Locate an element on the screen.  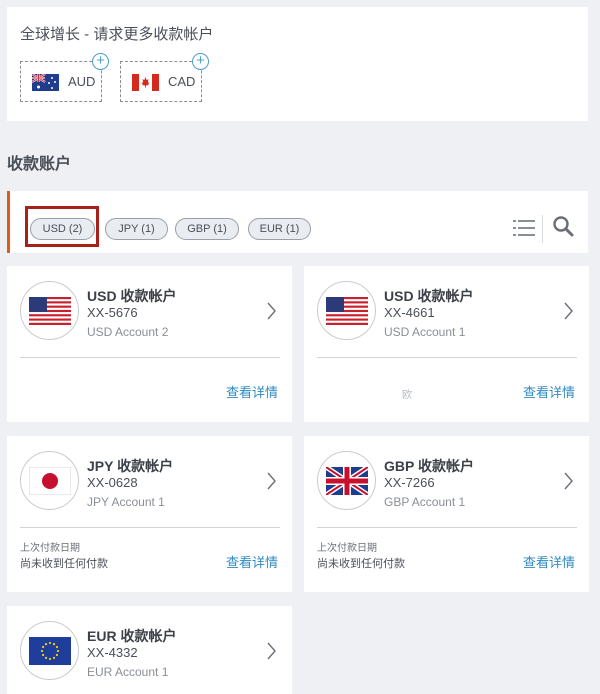
japan-flag-icon is located at coordinates (50, 481).